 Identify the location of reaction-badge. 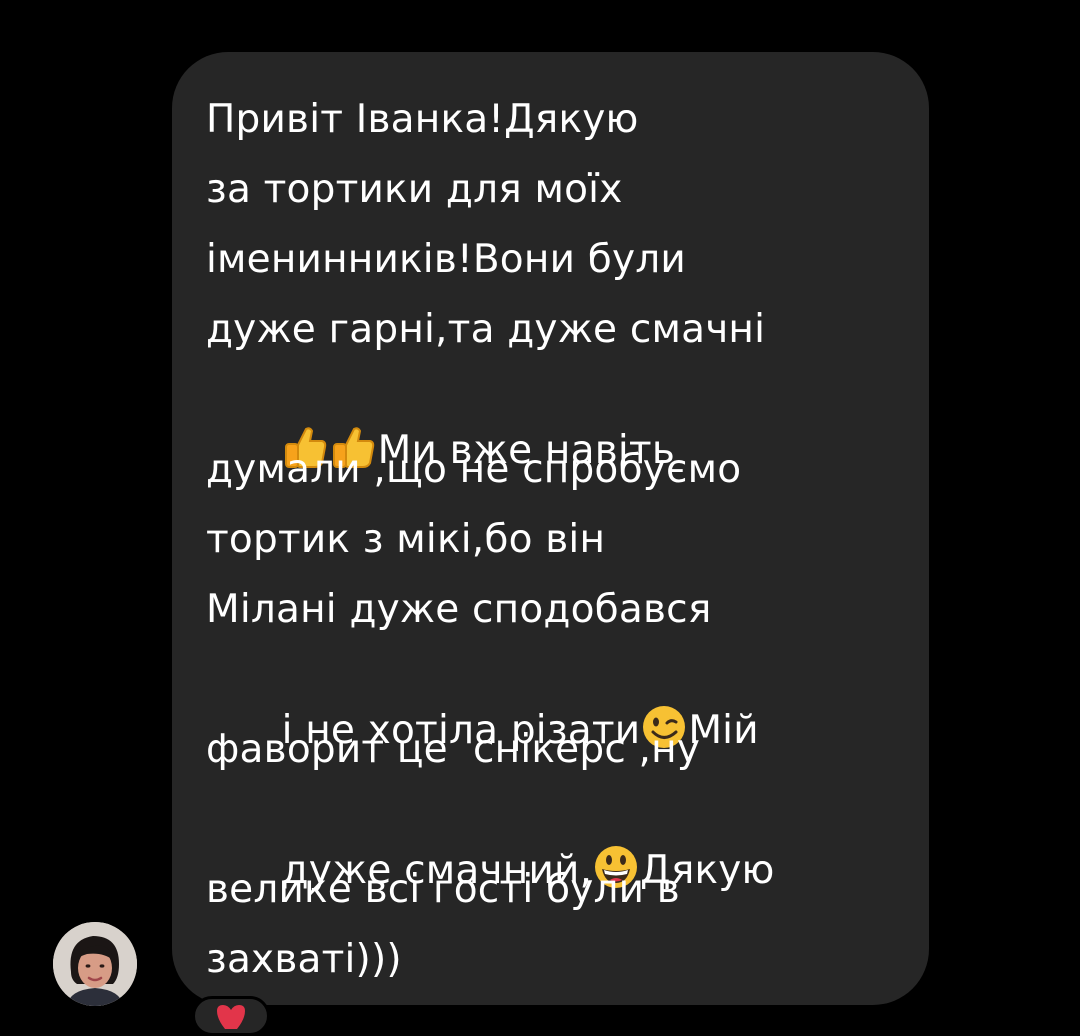
(231, 1016).